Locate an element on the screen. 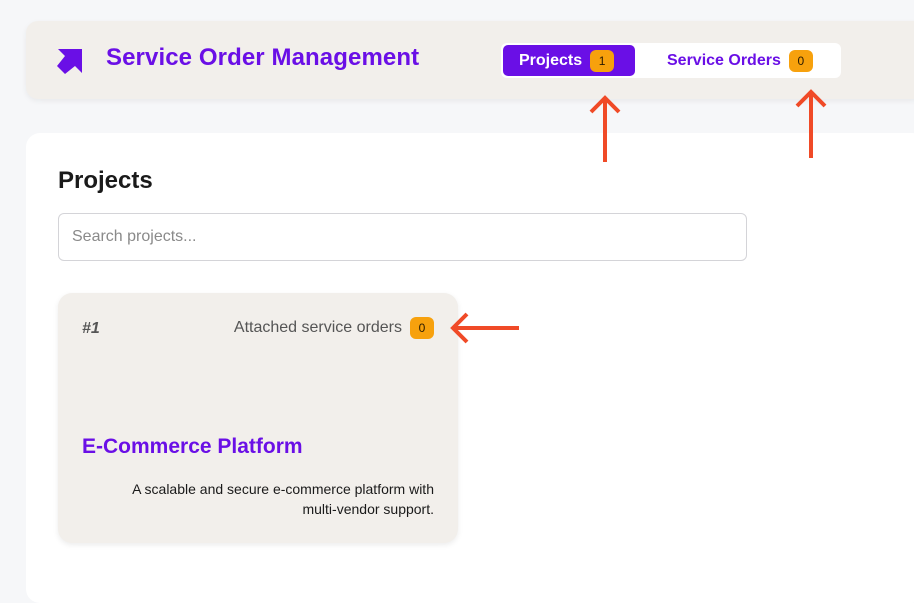  tab-service-orders-count-badge: 0 is located at coordinates (800, 60).